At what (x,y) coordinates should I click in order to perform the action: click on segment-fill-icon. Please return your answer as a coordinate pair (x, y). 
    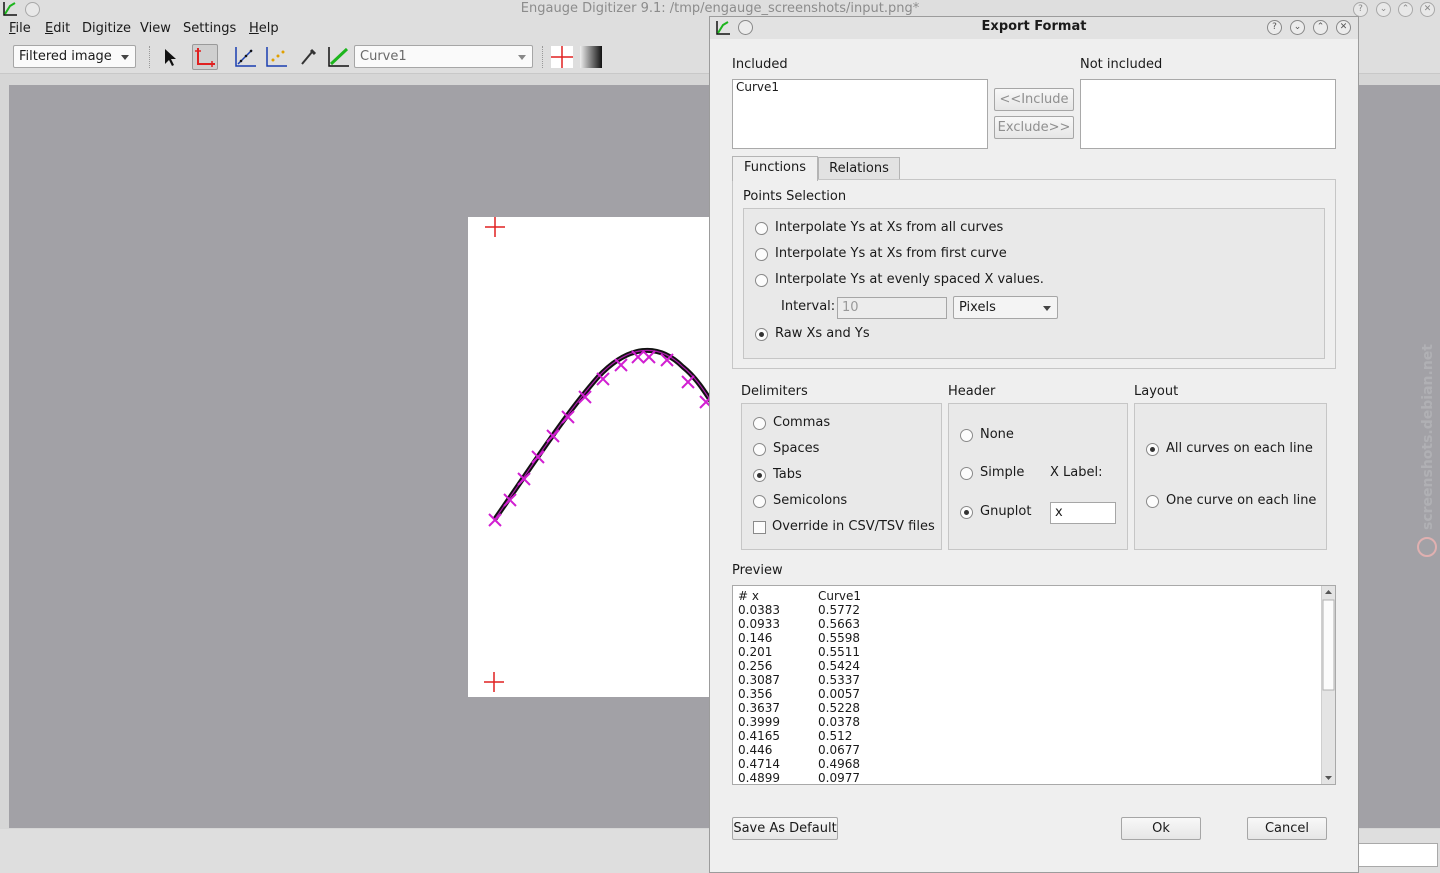
    Looking at the image, I should click on (338, 57).